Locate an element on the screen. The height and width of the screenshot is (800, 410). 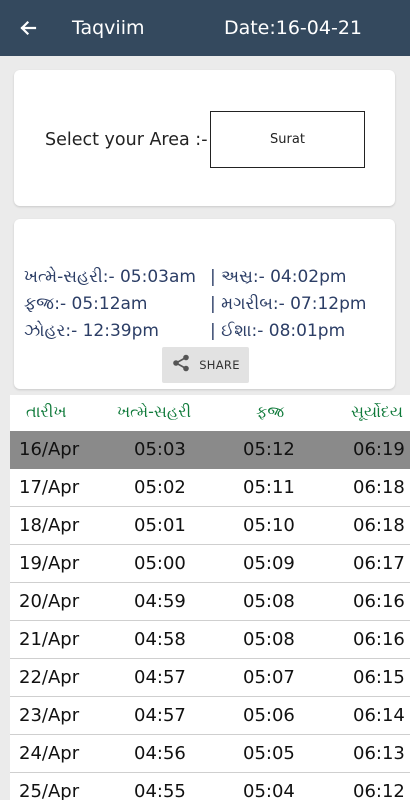
table-row: 16/Apr 05:03 05:12 06:19 is located at coordinates (210, 450).